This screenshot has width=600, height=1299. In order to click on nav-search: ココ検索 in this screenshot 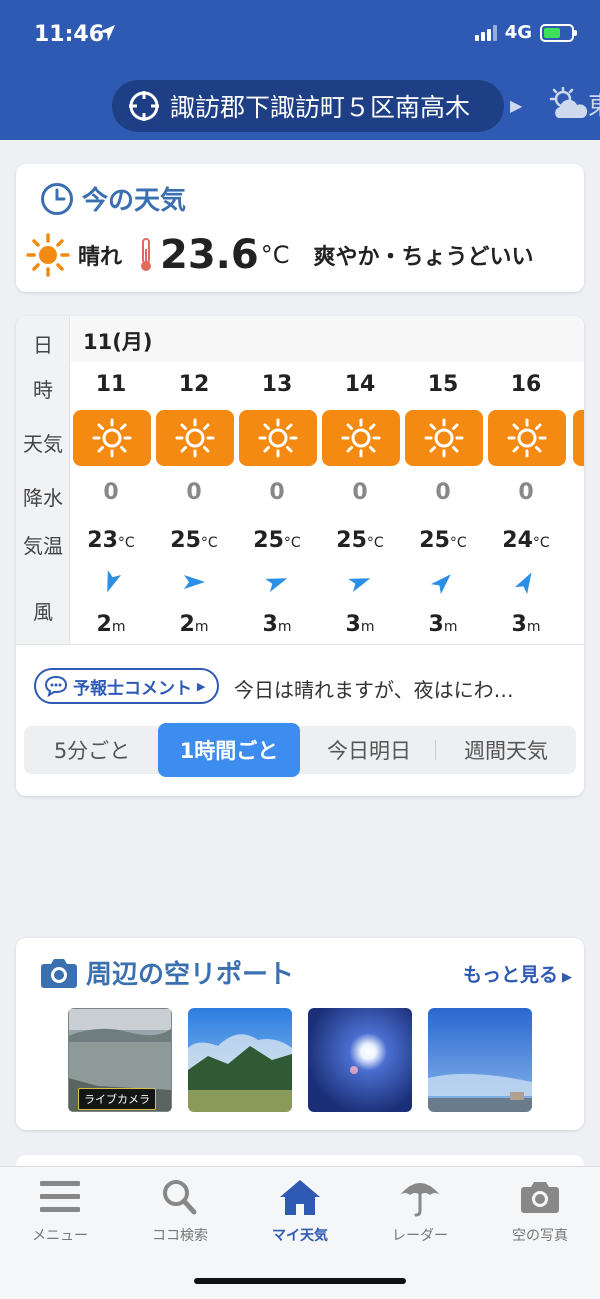, I will do `click(180, 1211)`.